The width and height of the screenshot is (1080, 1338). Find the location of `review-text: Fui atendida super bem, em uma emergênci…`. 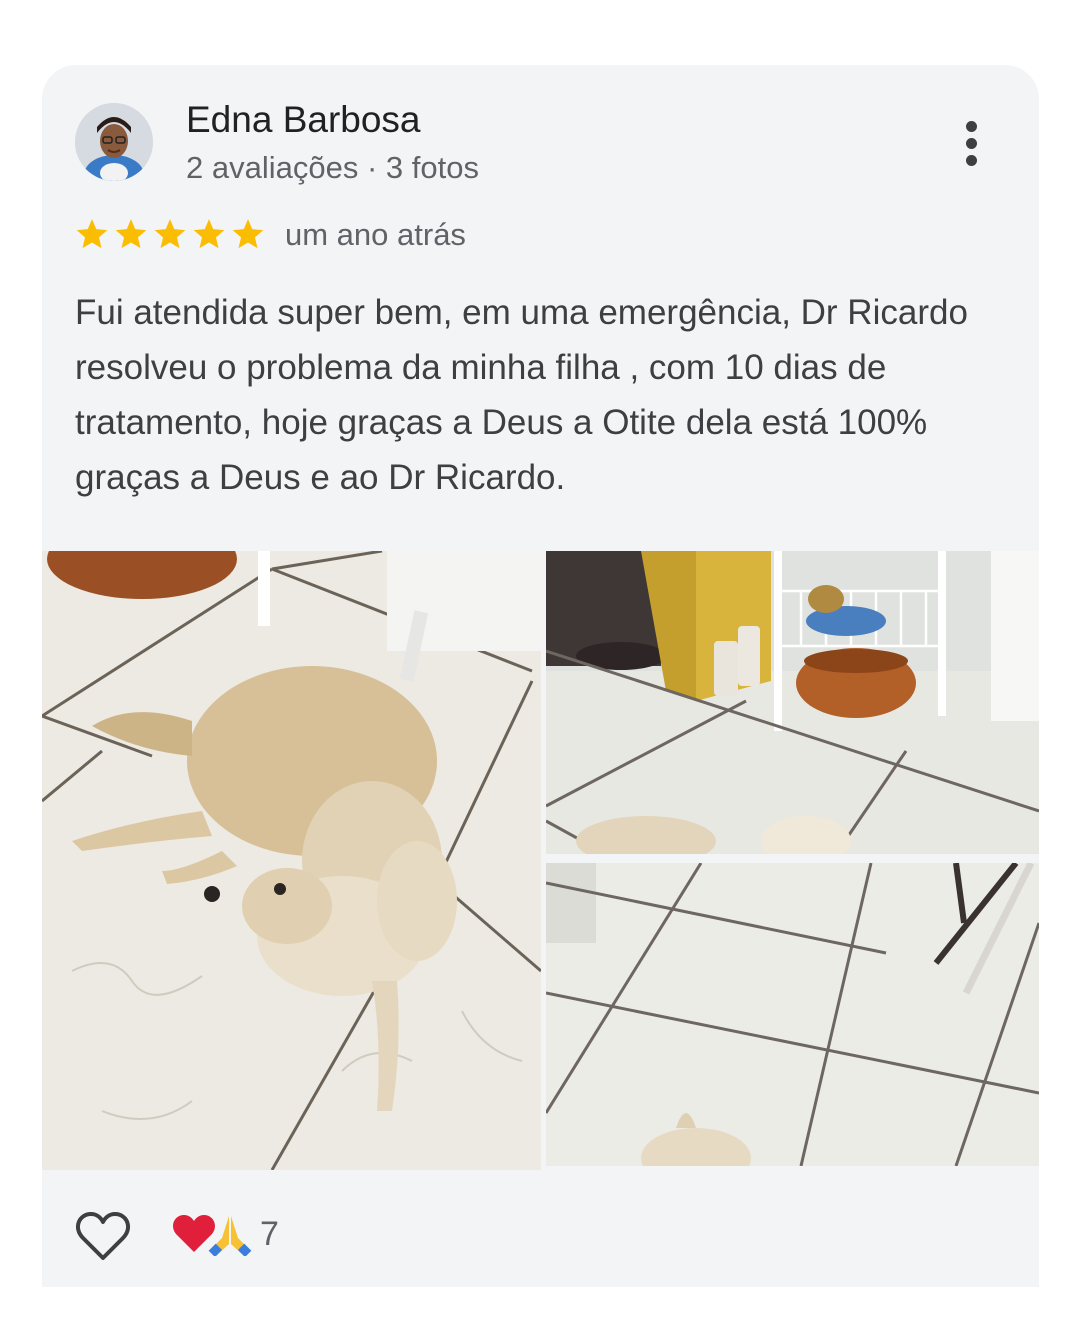

review-text: Fui atendida super bem, em uma emergênci… is located at coordinates (521, 395).